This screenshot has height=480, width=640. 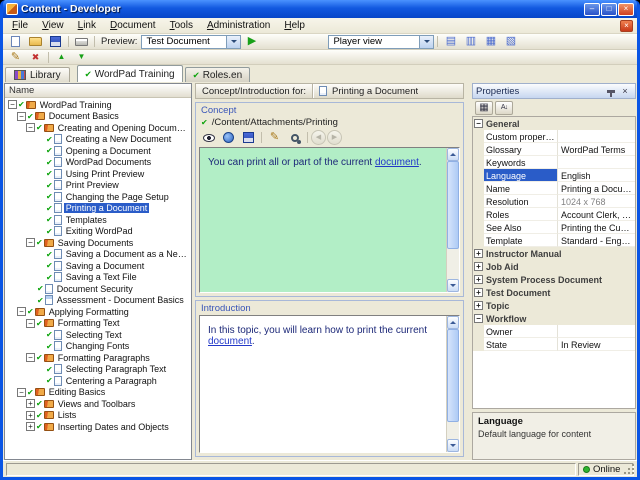 What do you see at coordinates (98, 393) in the screenshot?
I see `tree-item-editing-basics: − ✔ Editing Basics` at bounding box center [98, 393].